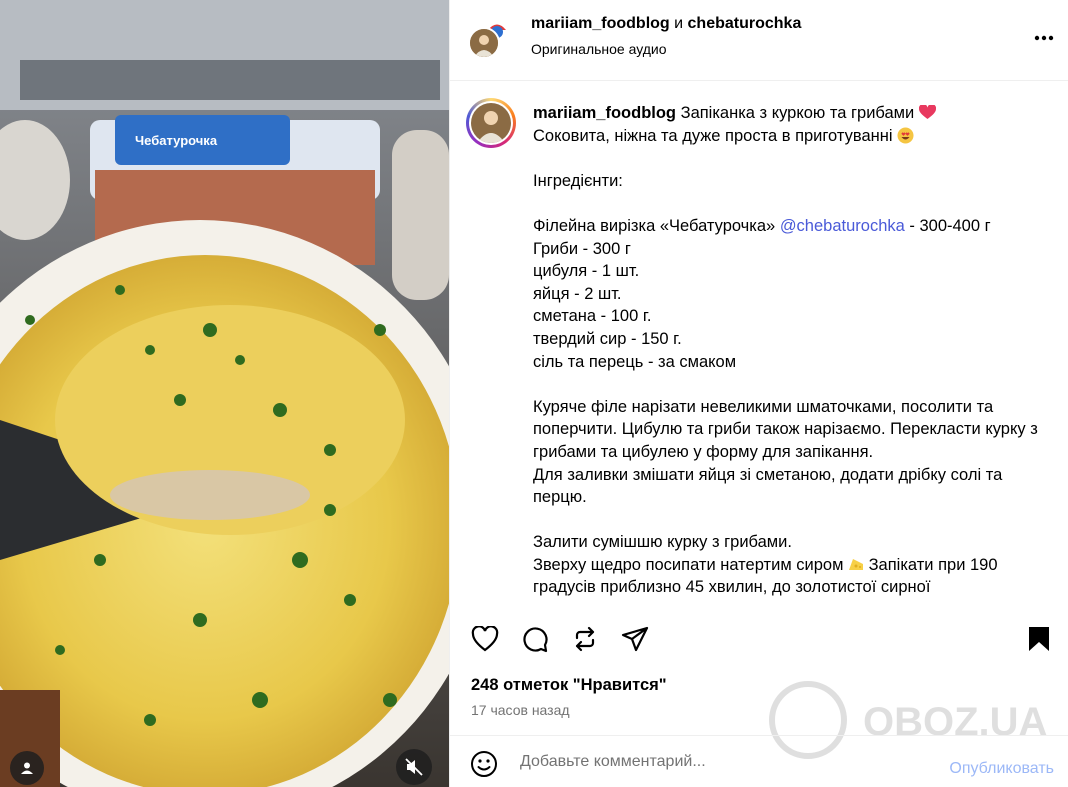  What do you see at coordinates (491, 123) in the screenshot?
I see `caption-avatar` at bounding box center [491, 123].